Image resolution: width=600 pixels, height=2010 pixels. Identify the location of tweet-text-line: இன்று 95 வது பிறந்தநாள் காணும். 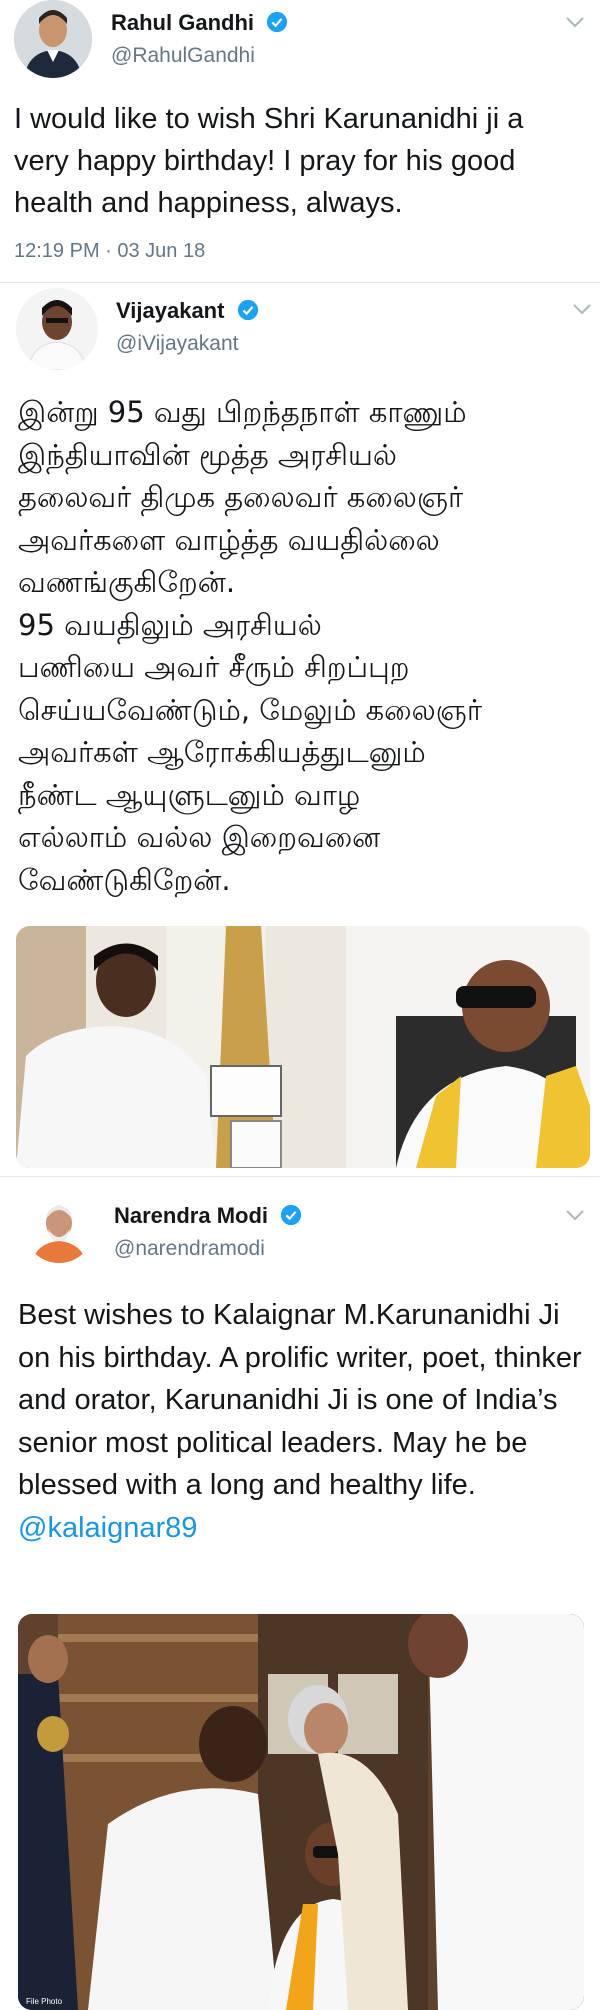
(242, 412).